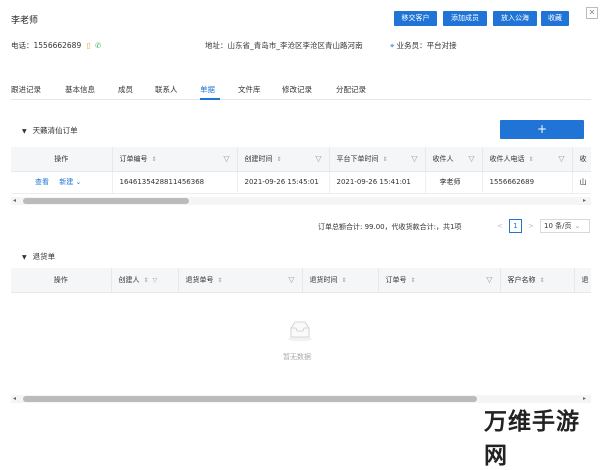 This screenshot has height=470, width=600. Describe the element at coordinates (300, 331) in the screenshot. I see `empty-inbox-icon` at that location.